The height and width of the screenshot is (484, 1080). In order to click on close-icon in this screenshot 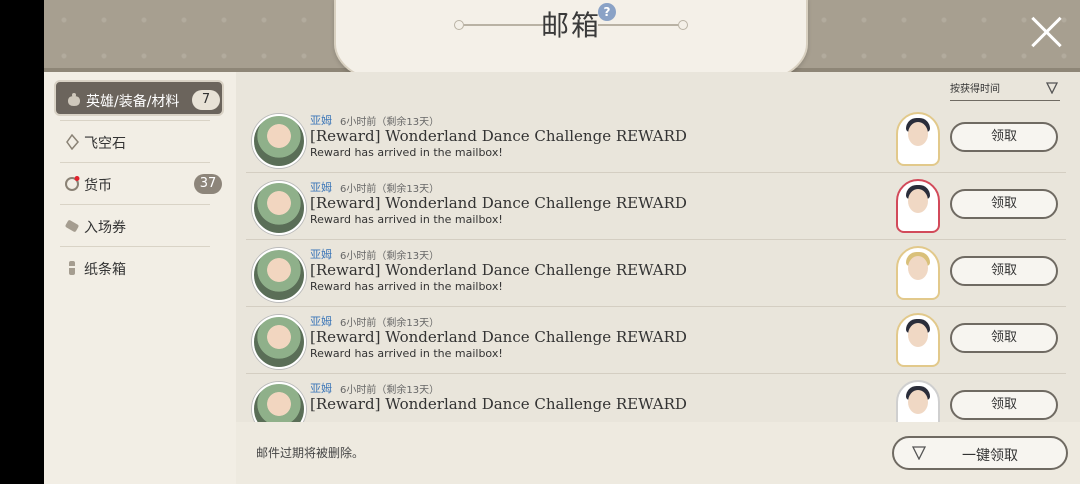, I will do `click(1046, 32)`.